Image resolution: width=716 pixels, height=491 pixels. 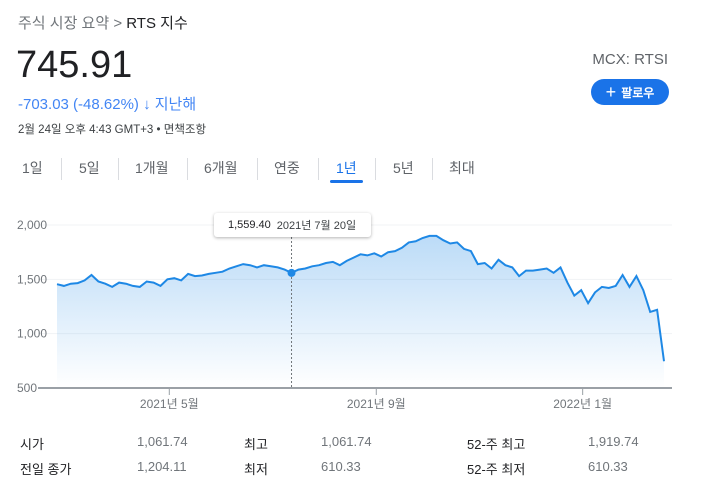 What do you see at coordinates (162, 466) in the screenshot?
I see `stat-value-prev-close: 1,204.11` at bounding box center [162, 466].